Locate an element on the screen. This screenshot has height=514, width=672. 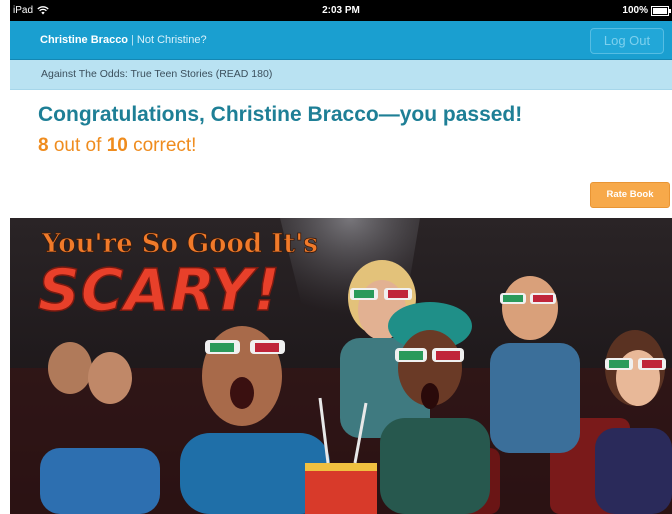
battery-percent: 100% is located at coordinates (635, 10).